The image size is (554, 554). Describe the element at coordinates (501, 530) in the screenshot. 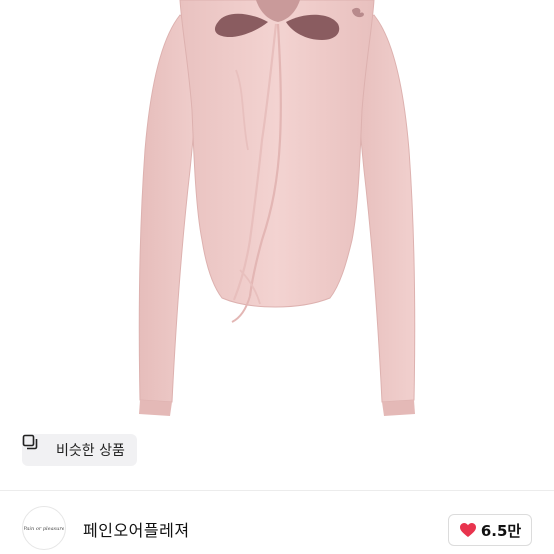

I see `like-count: 6.5만` at that location.